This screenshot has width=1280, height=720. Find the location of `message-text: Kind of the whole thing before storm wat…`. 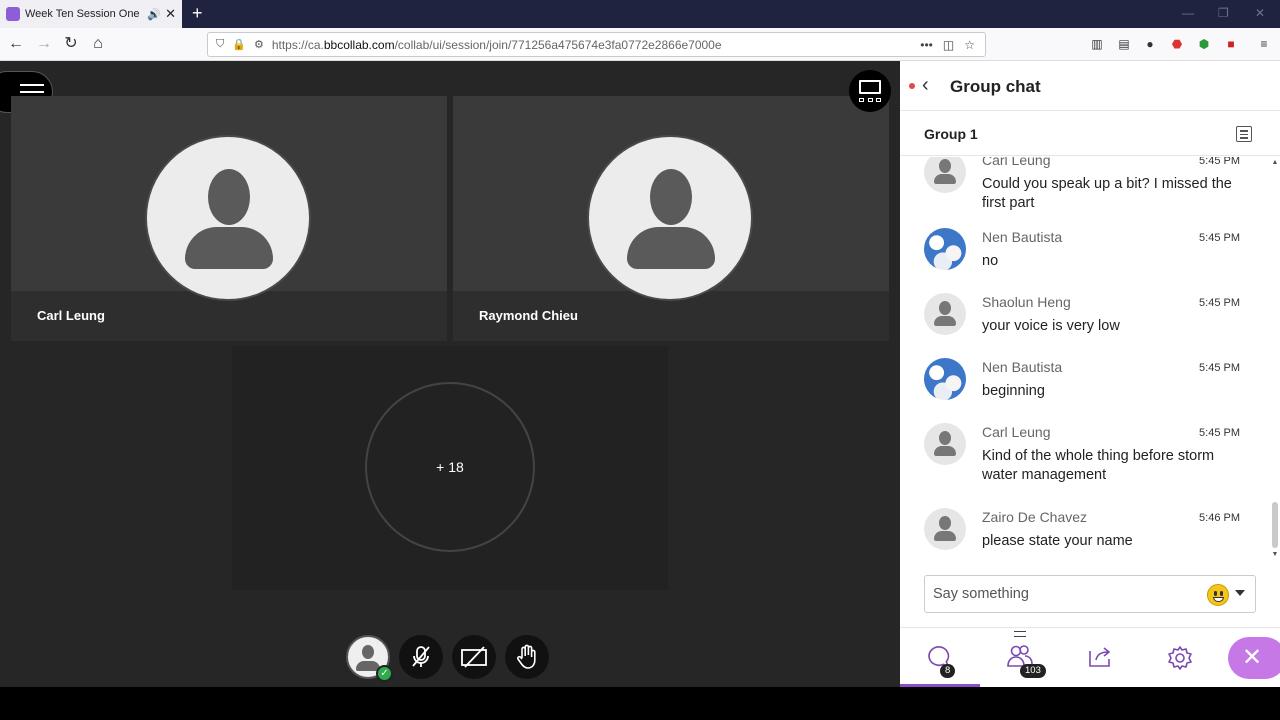

message-text: Kind of the whole thing before storm wat… is located at coordinates (1098, 465).